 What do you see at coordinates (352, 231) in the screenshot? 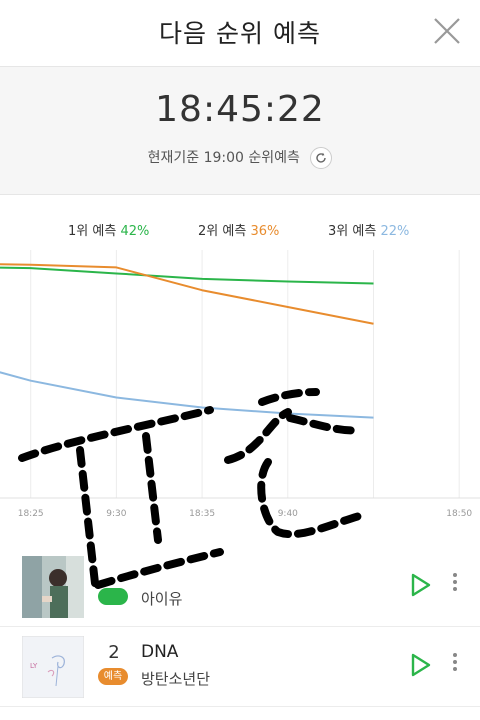
I see `legend-label: 3위 예측` at bounding box center [352, 231].